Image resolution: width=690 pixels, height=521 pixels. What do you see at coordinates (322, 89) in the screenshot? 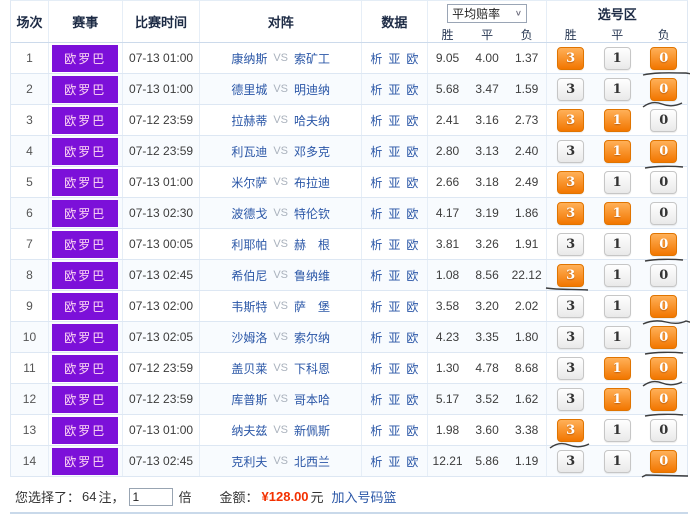
I see `away-team-link: 明迪纳` at bounding box center [322, 89].